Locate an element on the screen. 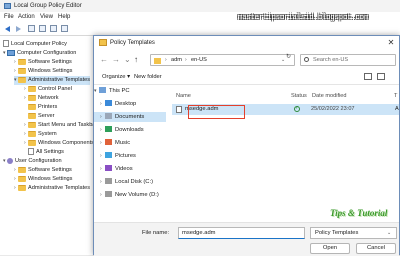 Image resolution: width=400 pixels, height=256 pixels. menu-file: File is located at coordinates (9, 17).